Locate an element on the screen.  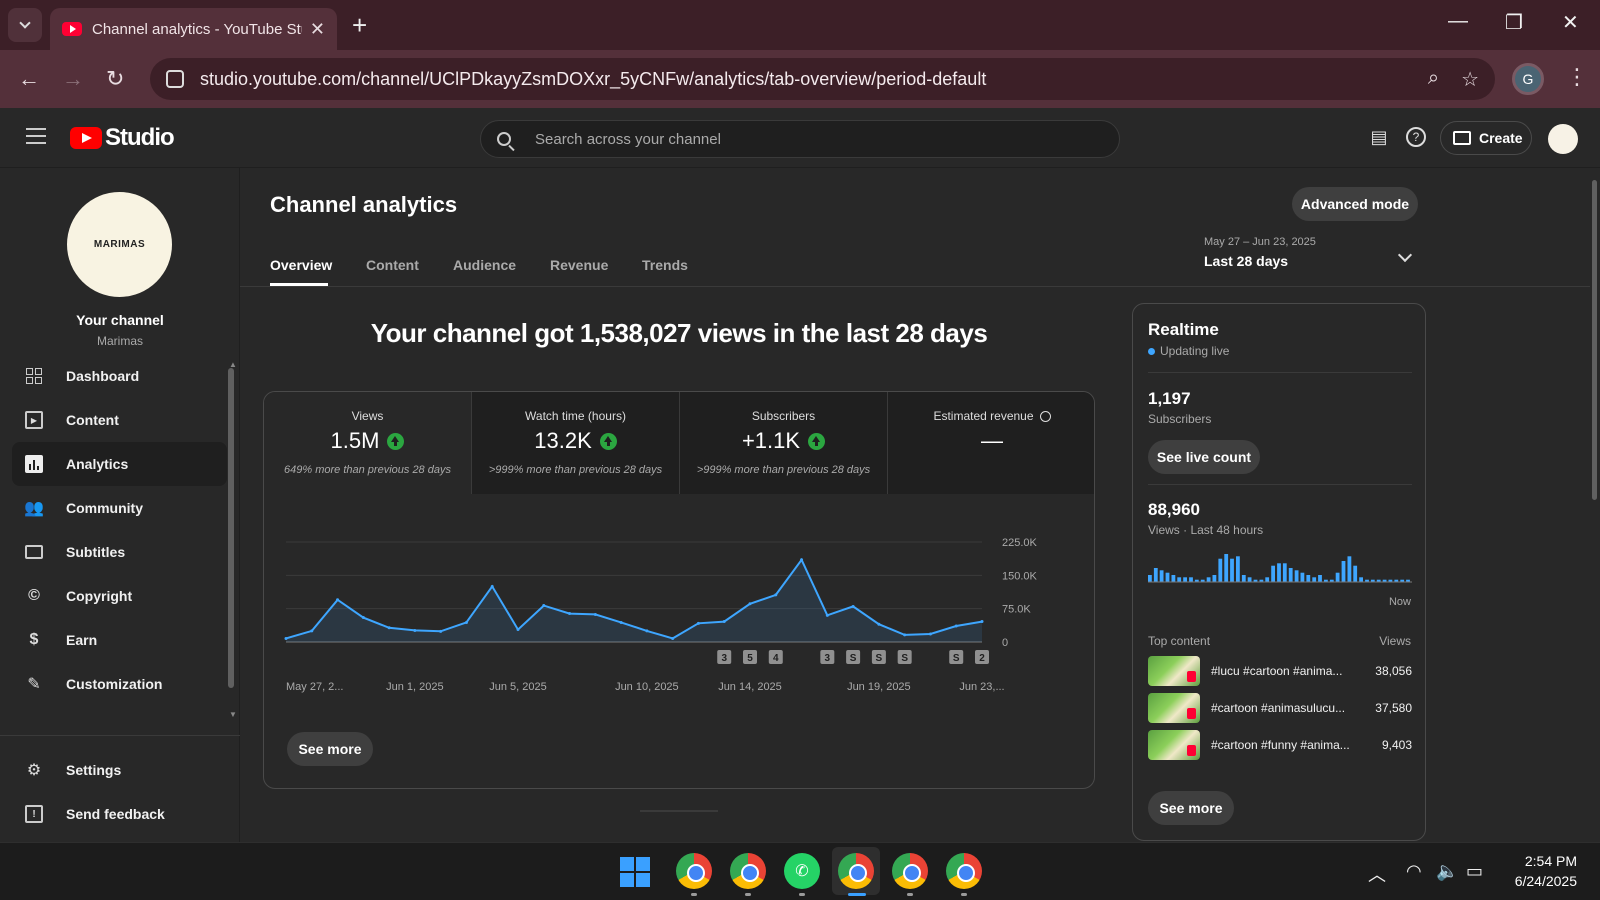
sidebar-item-label: Subtitles is located at coordinates (96, 552).